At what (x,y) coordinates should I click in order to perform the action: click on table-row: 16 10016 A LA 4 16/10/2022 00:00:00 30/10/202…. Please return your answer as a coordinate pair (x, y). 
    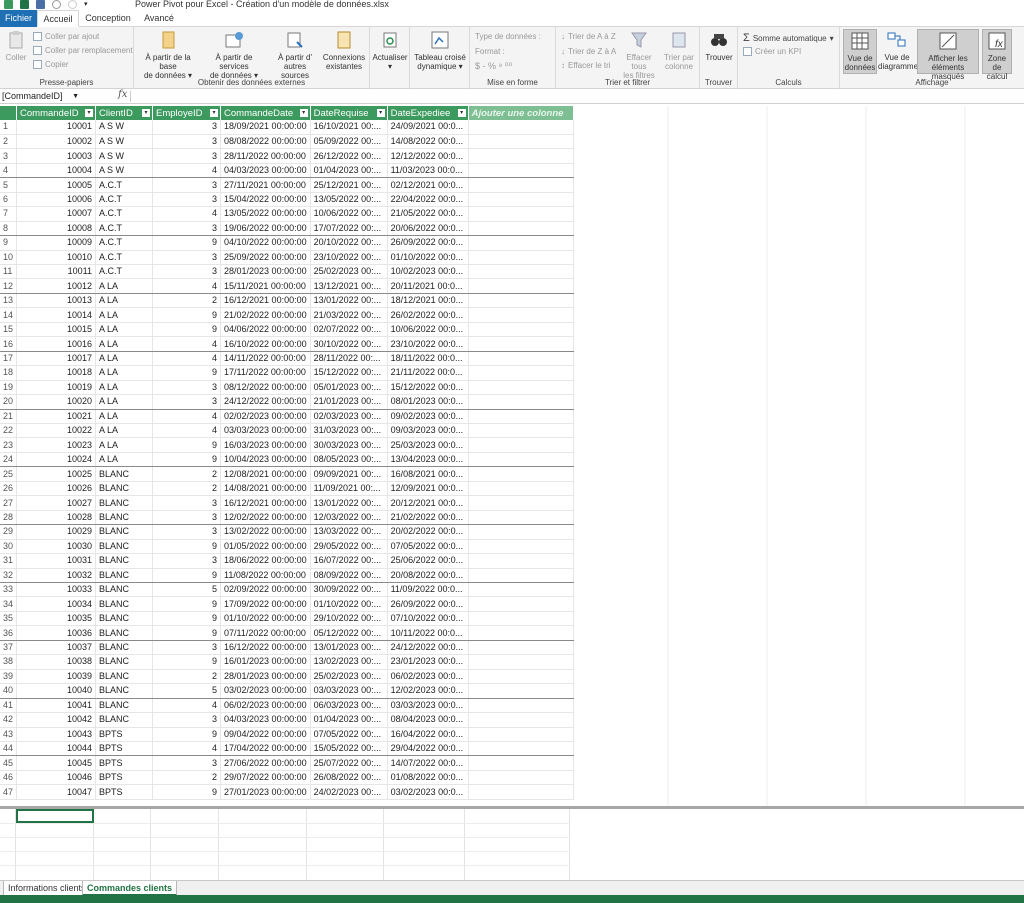
    Looking at the image, I should click on (287, 344).